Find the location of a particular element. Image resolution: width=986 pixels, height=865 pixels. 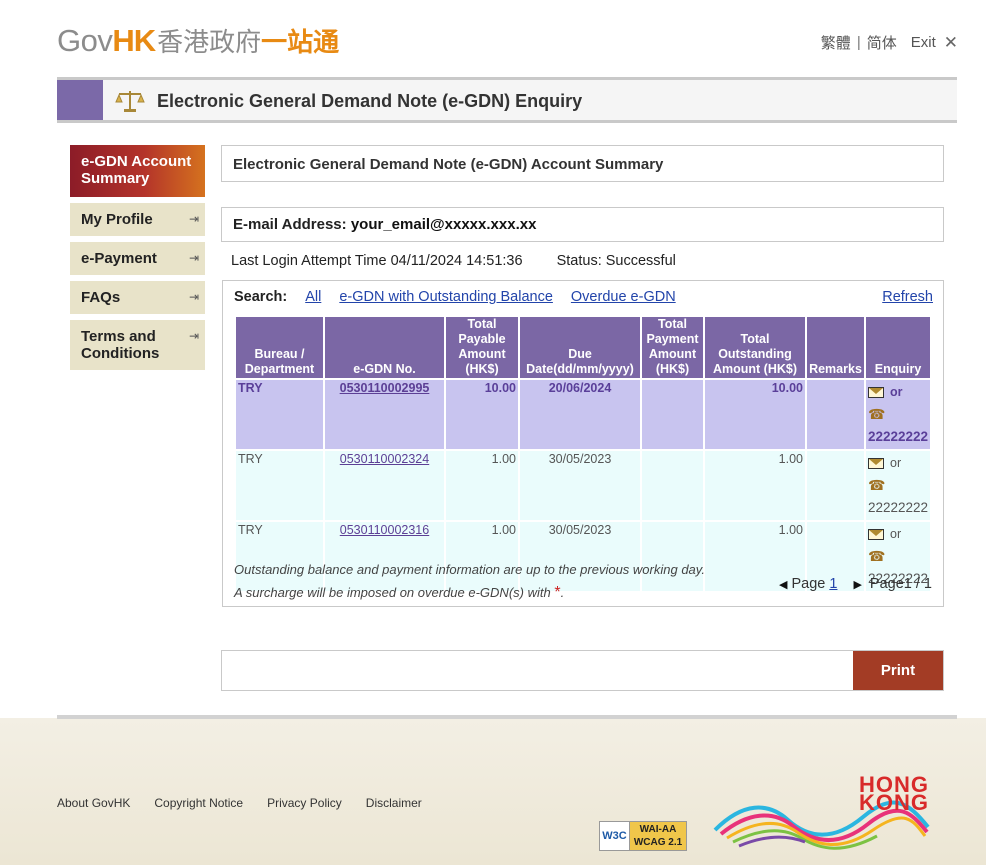

sidebar-item-terms: Terms and Conditions ⇥ is located at coordinates (137, 345).